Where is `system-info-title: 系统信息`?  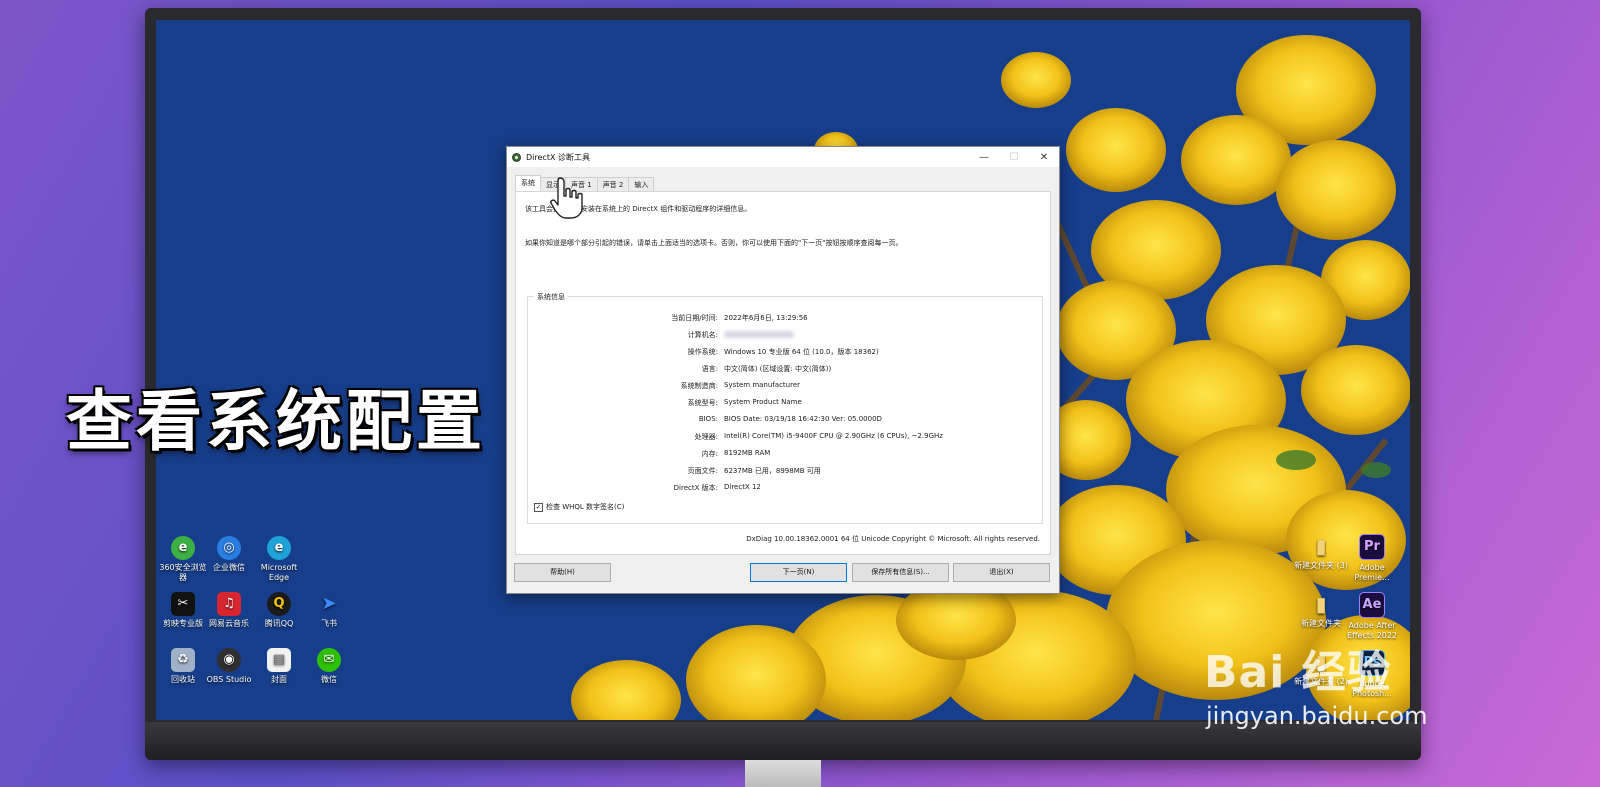
system-info-title: 系统信息 is located at coordinates (551, 297).